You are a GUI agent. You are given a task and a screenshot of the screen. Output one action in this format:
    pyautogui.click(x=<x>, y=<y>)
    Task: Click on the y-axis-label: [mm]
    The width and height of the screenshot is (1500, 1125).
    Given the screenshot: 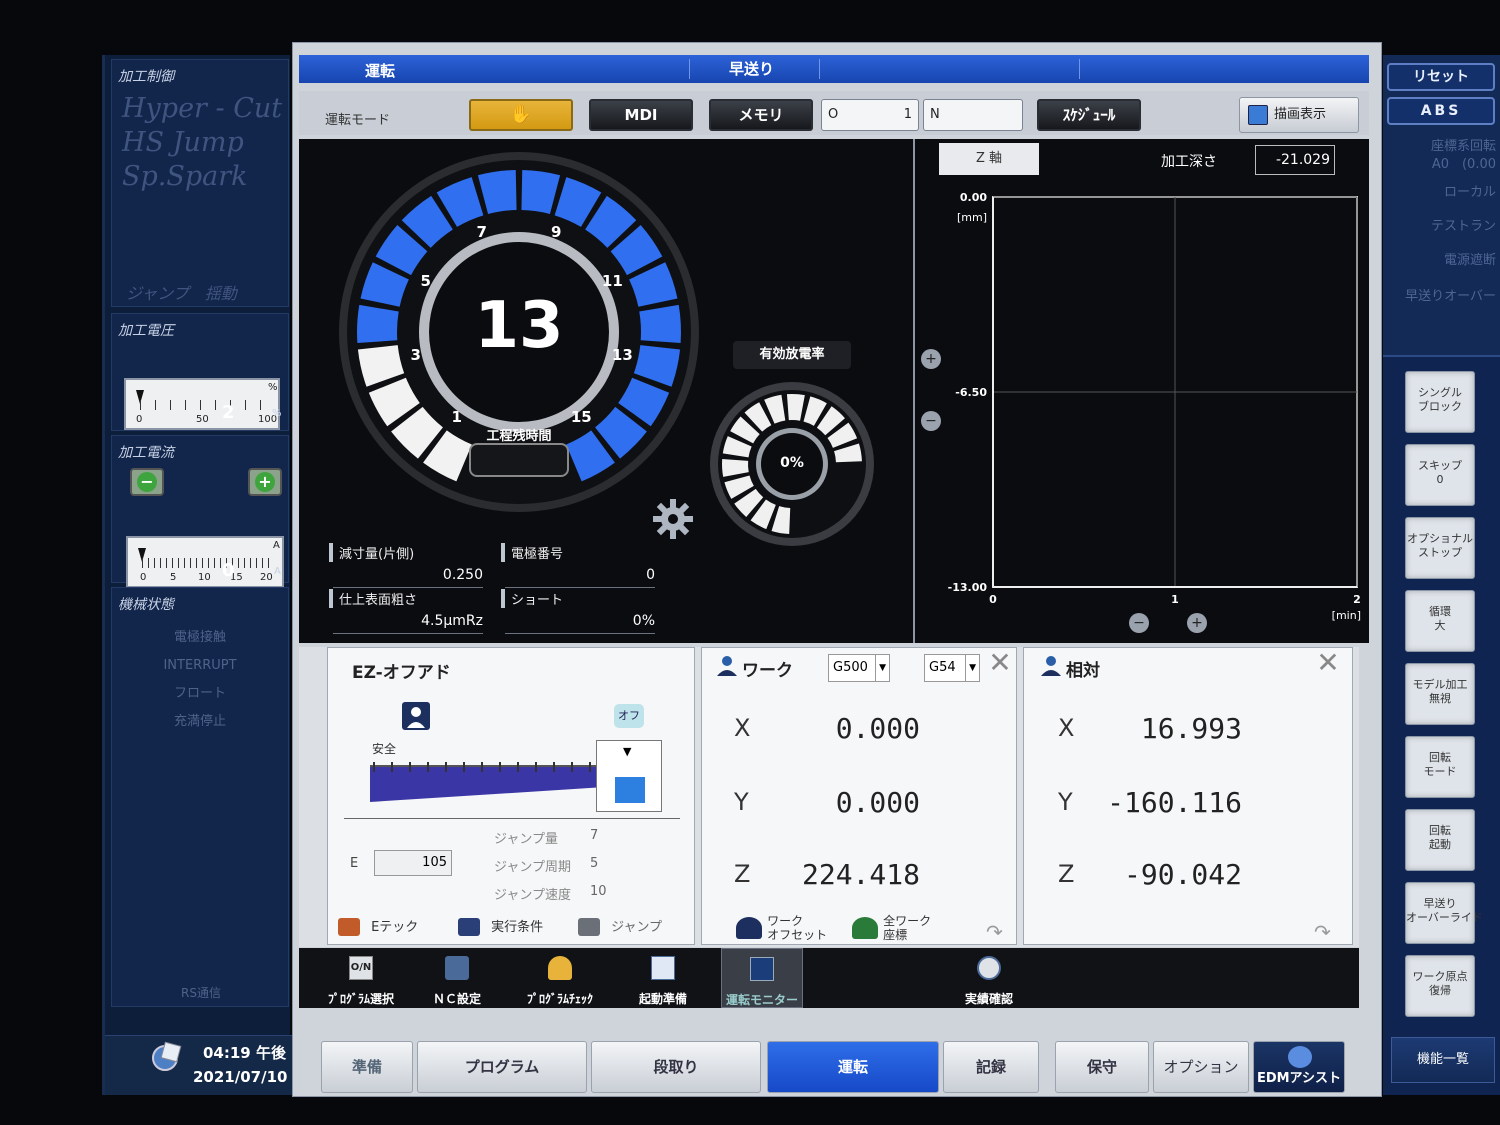 What is the action you would take?
    pyautogui.click(x=972, y=217)
    